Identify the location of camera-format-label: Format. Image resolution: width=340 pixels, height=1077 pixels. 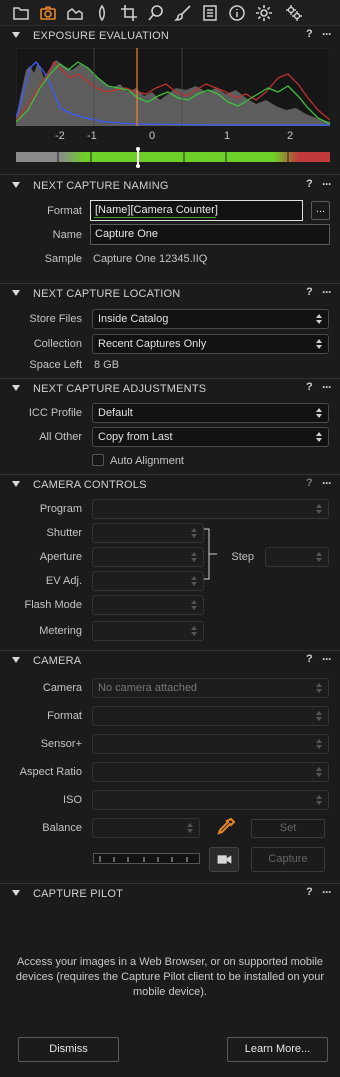
(64, 716).